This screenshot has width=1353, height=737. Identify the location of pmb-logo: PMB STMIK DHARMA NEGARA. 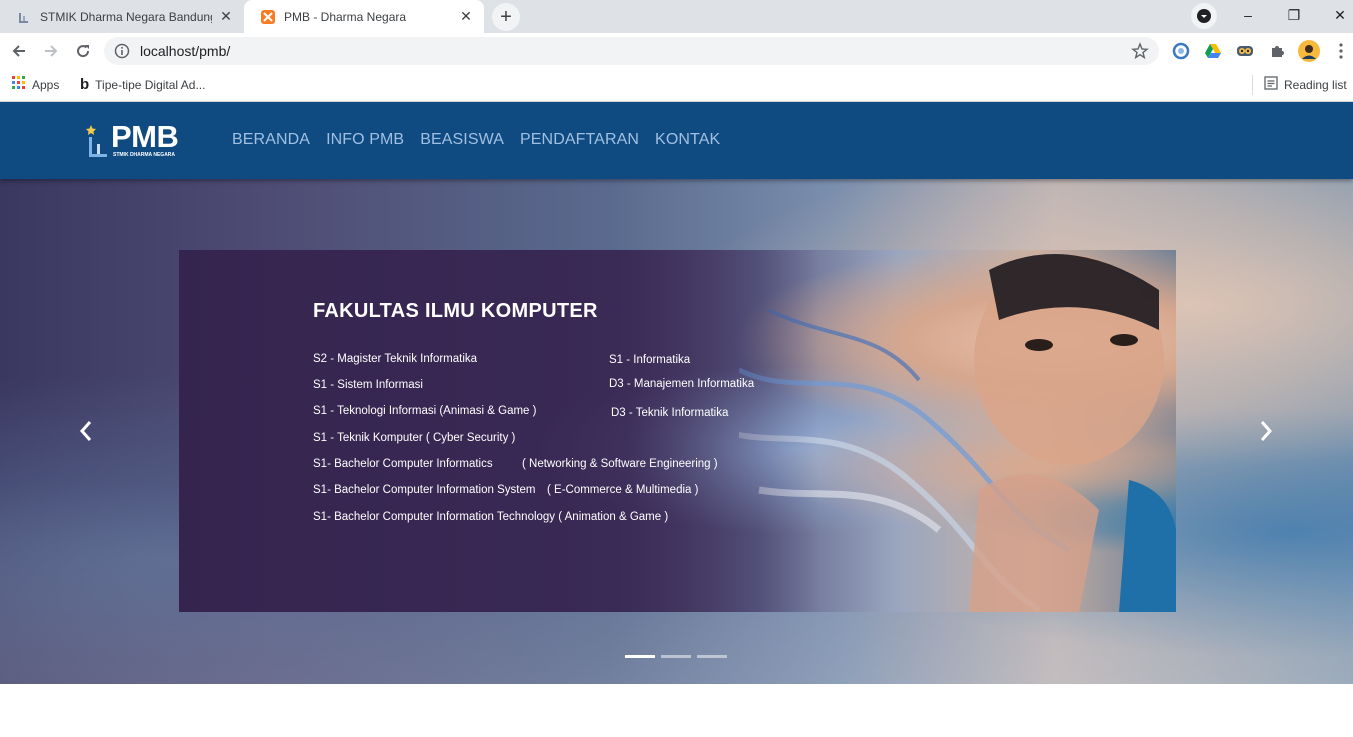
(132, 139).